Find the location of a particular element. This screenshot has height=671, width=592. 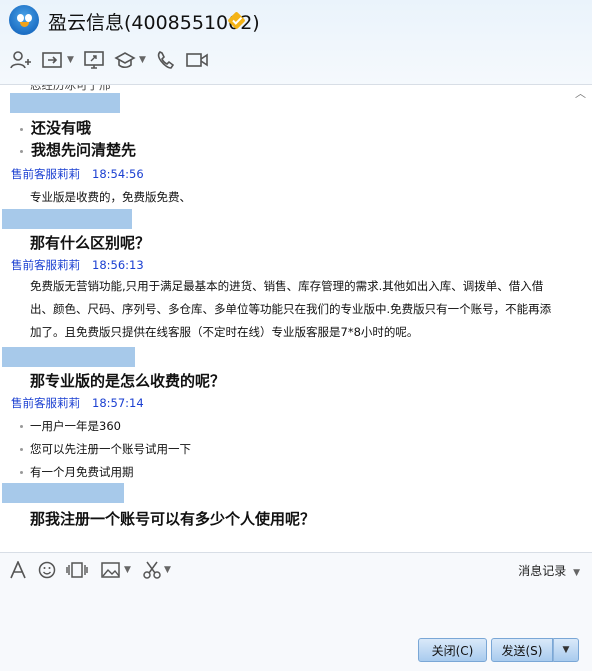

apps-icon is located at coordinates (125, 60).